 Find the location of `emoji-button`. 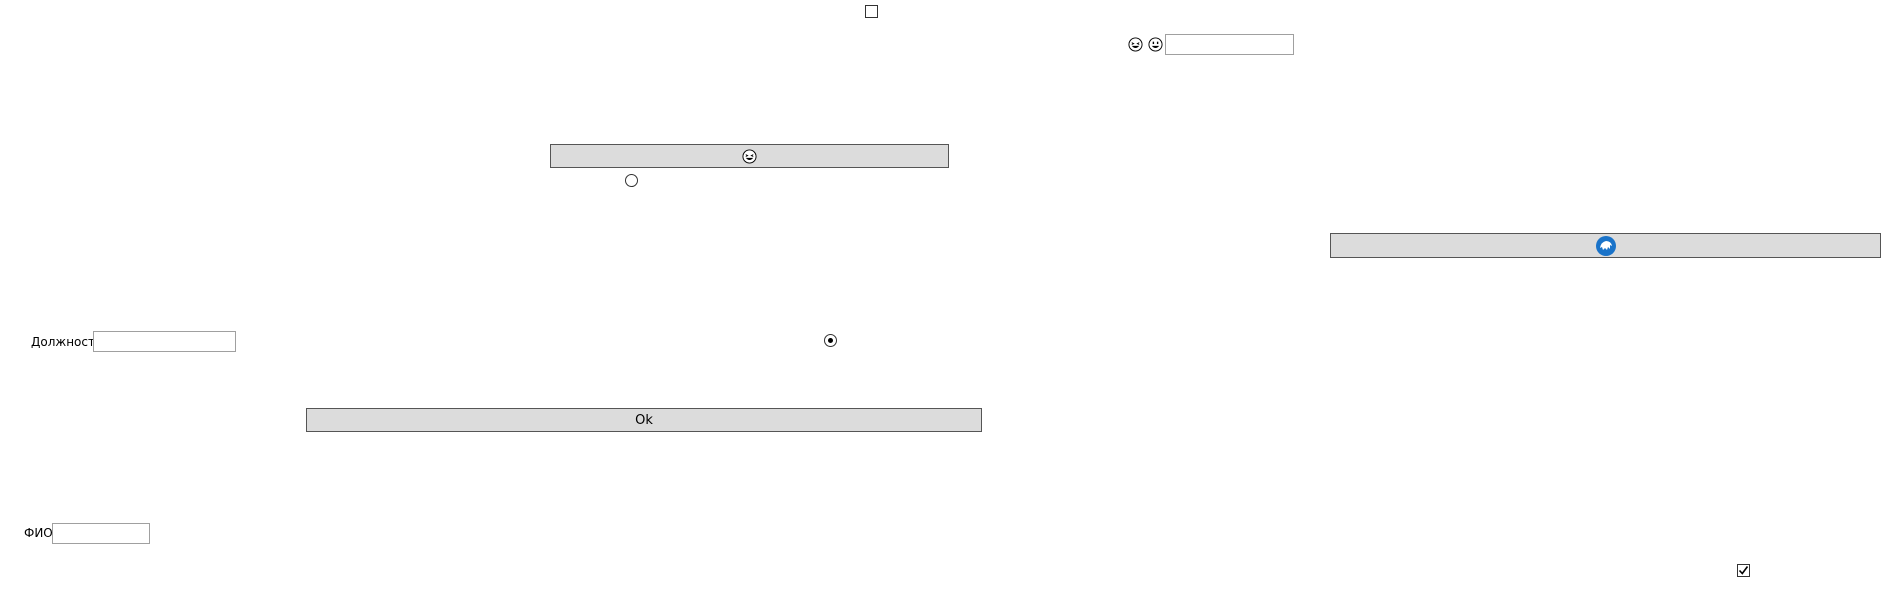

emoji-button is located at coordinates (749, 156).